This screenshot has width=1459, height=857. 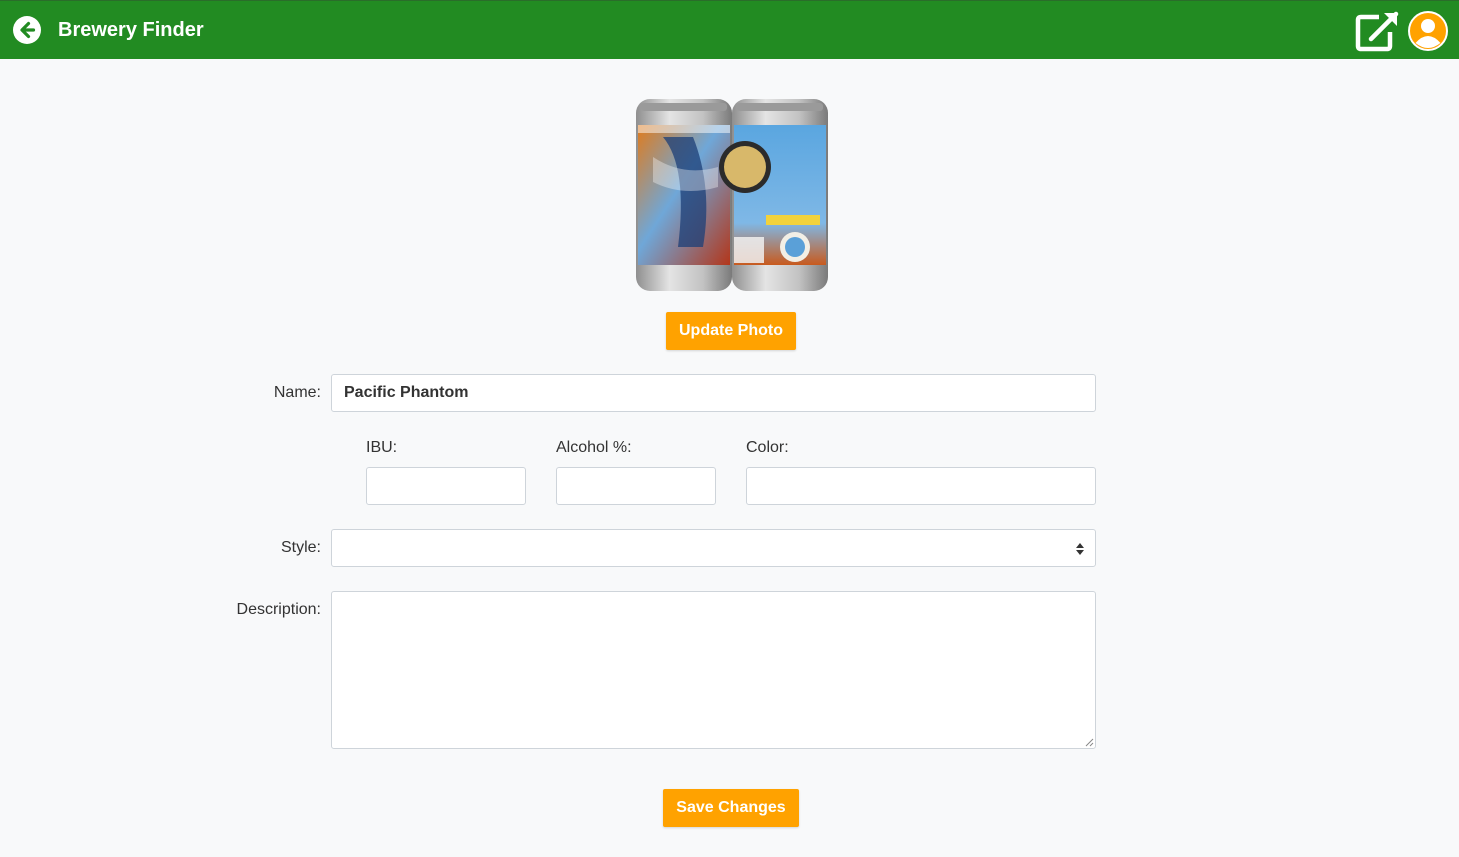 What do you see at coordinates (636, 486) in the screenshot?
I see `alcohol-input` at bounding box center [636, 486].